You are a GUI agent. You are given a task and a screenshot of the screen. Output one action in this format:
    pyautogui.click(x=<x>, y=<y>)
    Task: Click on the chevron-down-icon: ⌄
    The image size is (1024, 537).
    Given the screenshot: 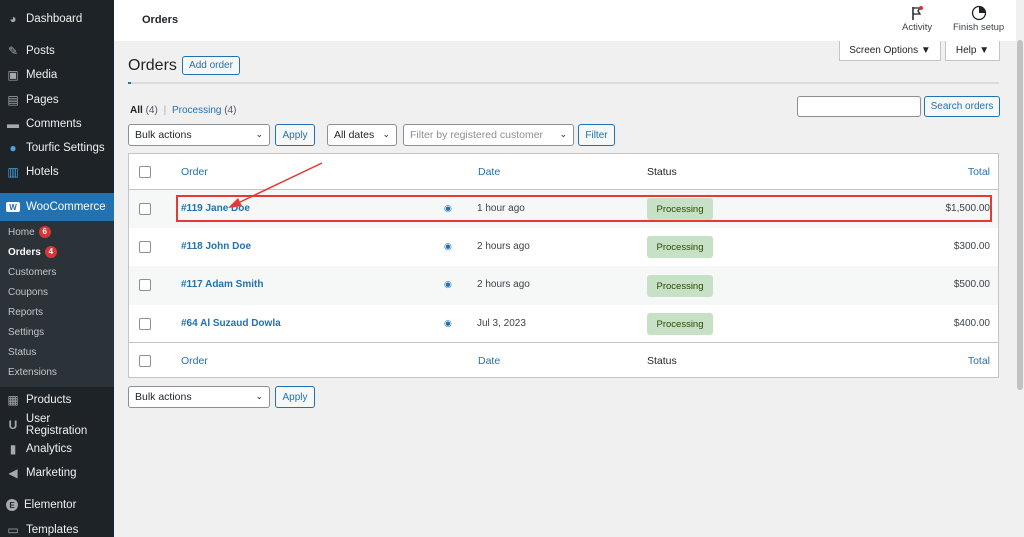 What is the action you would take?
    pyautogui.click(x=259, y=396)
    